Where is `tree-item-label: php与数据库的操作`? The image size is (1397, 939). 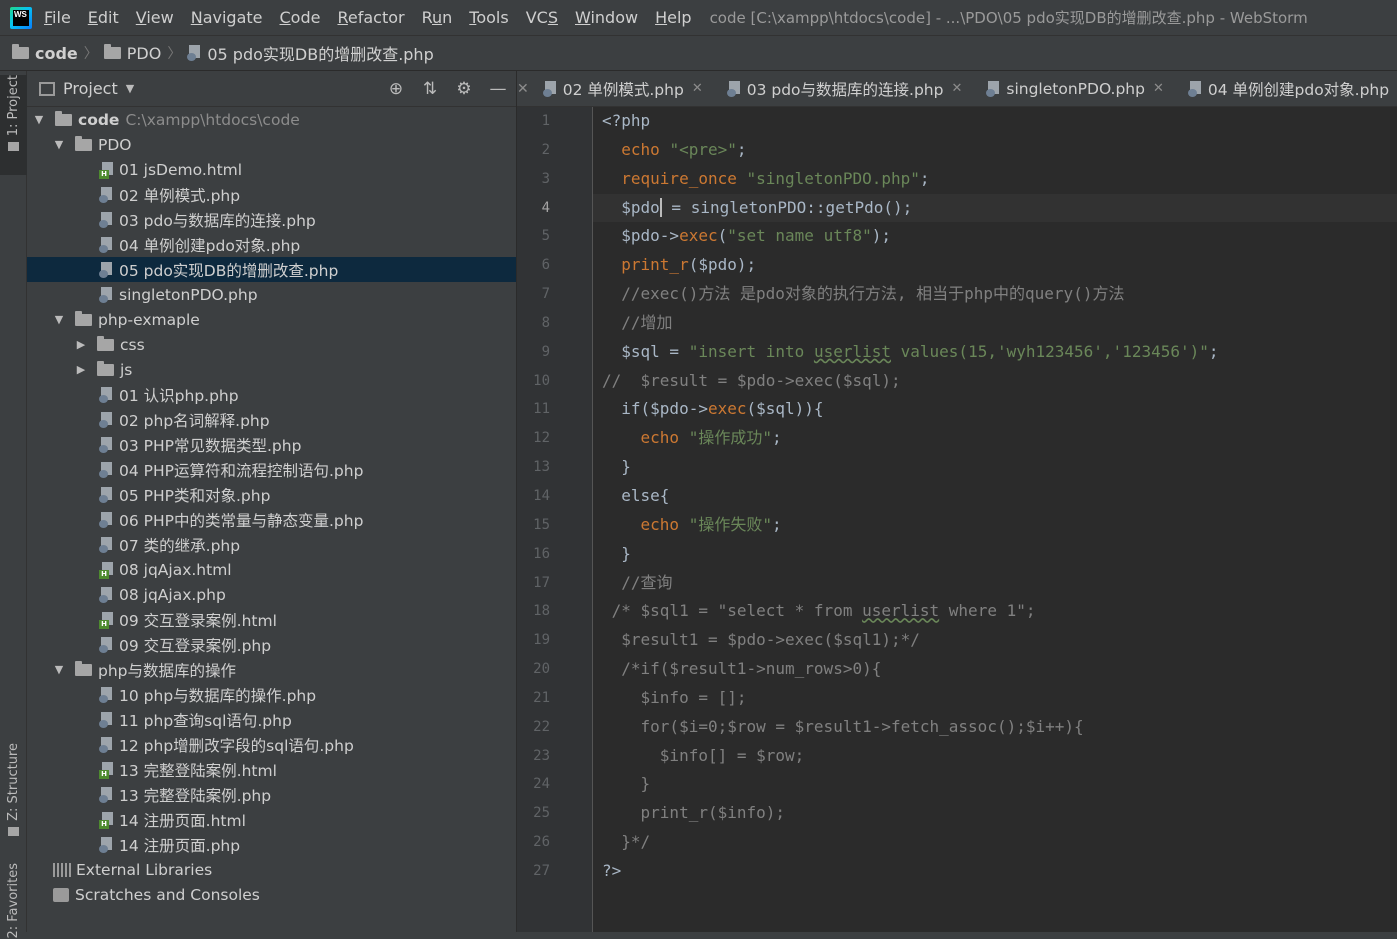 tree-item-label: php与数据库的操作 is located at coordinates (167, 670).